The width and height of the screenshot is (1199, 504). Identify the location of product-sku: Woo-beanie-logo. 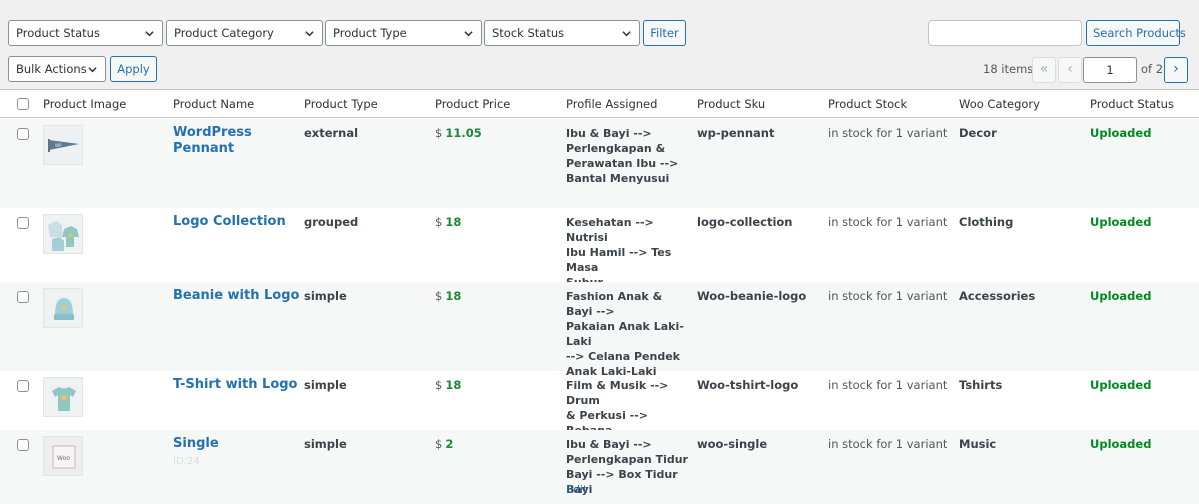
(752, 296).